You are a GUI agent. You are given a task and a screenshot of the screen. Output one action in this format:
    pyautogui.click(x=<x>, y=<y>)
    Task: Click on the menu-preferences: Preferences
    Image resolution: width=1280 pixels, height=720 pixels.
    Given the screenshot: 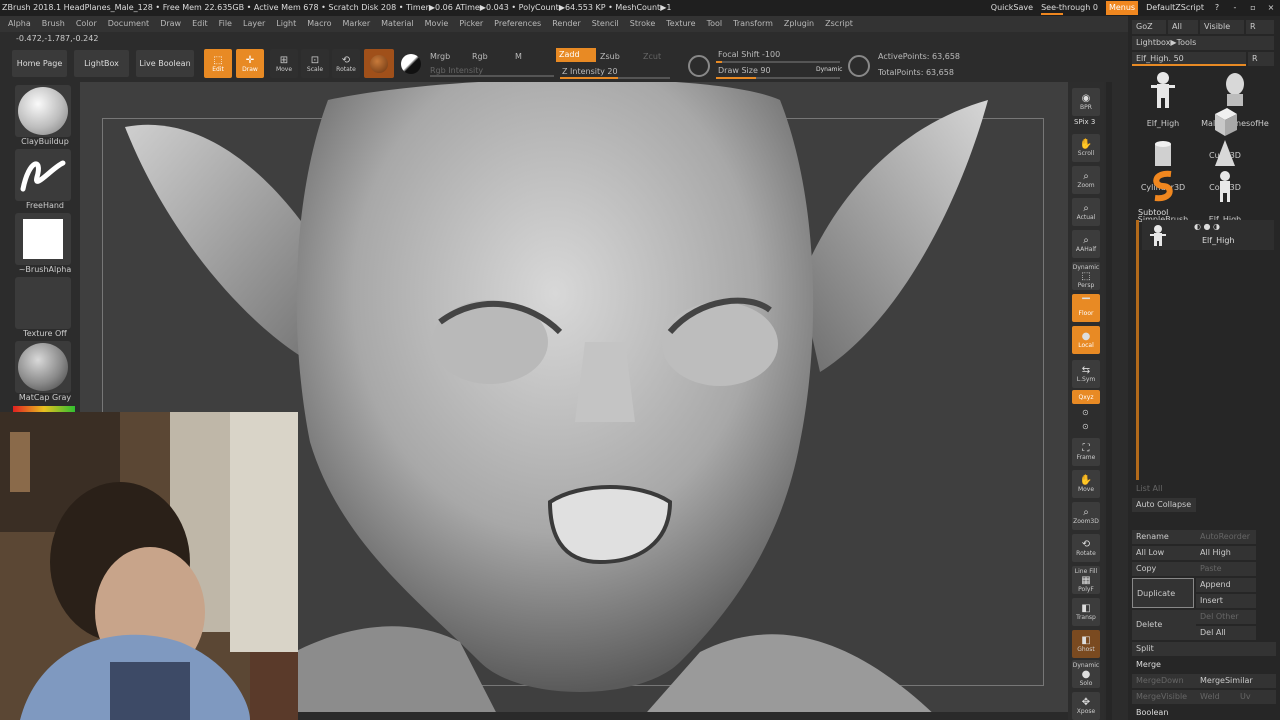 What is the action you would take?
    pyautogui.click(x=517, y=24)
    